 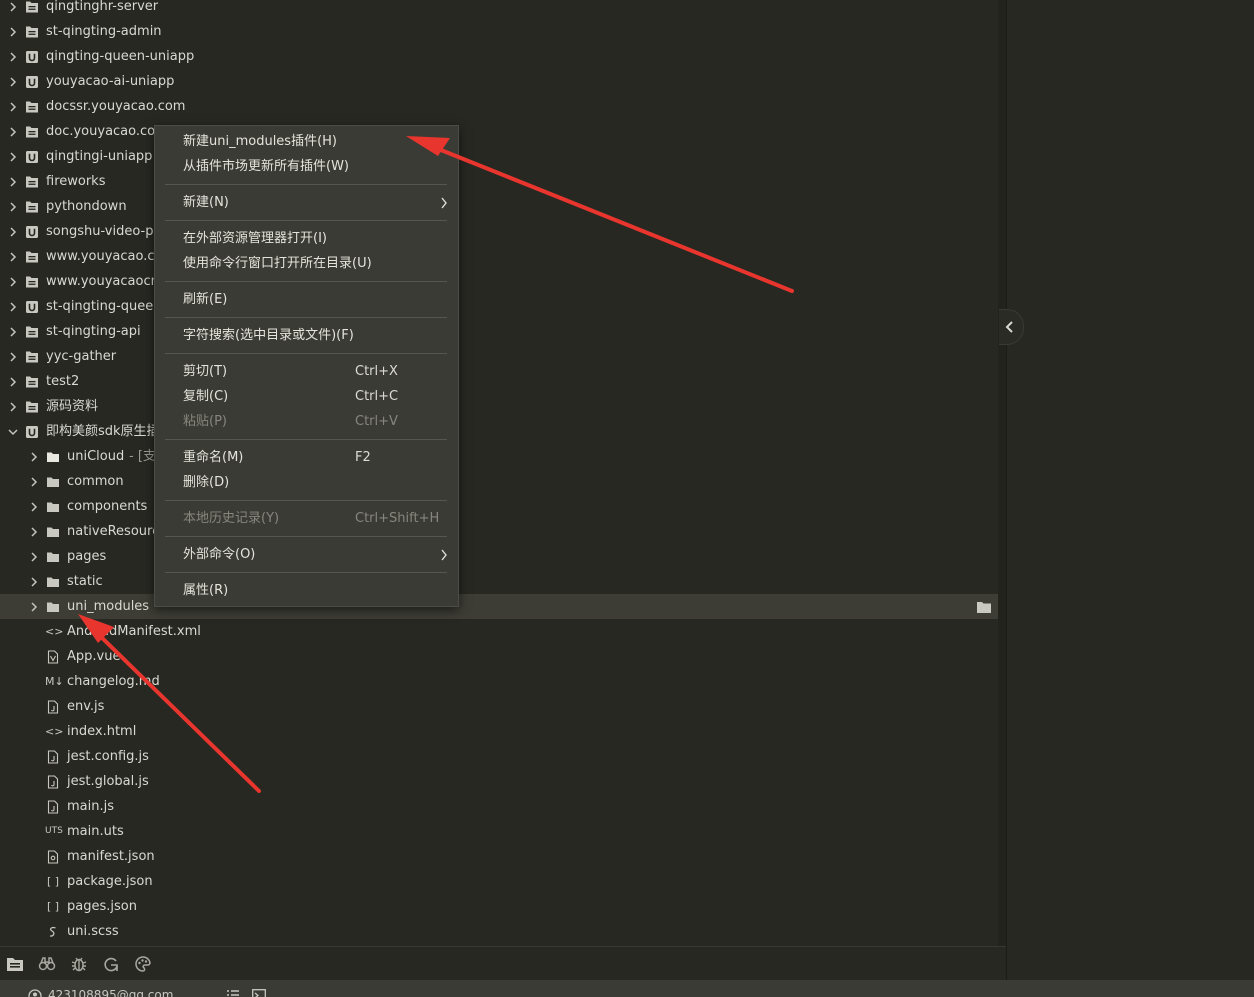 What do you see at coordinates (499, 756) in the screenshot?
I see `tree-file-item: jest.config.js` at bounding box center [499, 756].